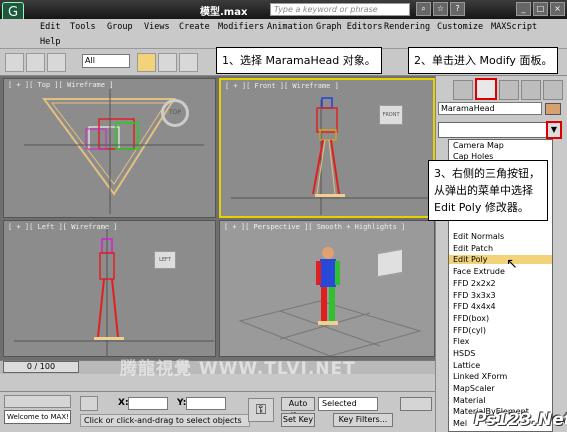 This screenshot has height=432, width=567. I want to click on maxscript-listener-output: Welcome to MAX!, so click(37, 417).